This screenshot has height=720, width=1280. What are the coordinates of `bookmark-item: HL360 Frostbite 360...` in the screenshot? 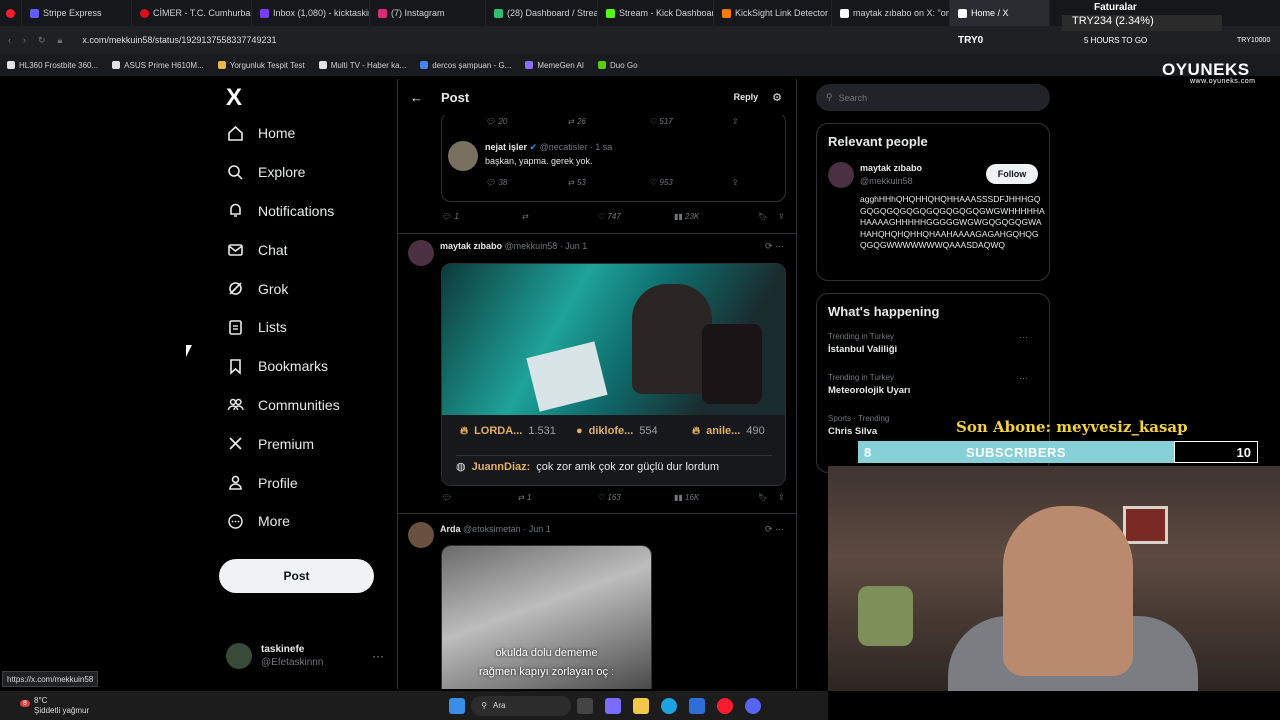 It's located at (52, 65).